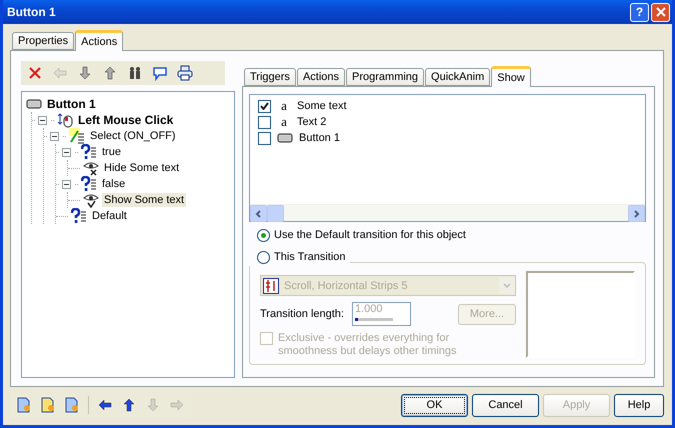 The height and width of the screenshot is (428, 675). I want to click on tree-item: Default, so click(109, 216).